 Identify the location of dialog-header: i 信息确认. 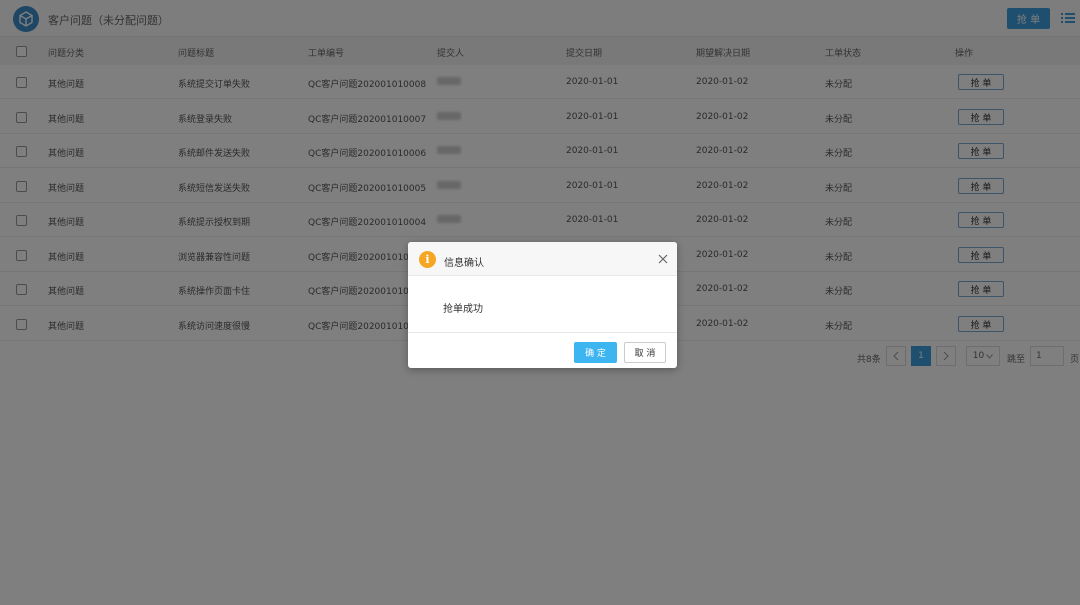
(542, 259).